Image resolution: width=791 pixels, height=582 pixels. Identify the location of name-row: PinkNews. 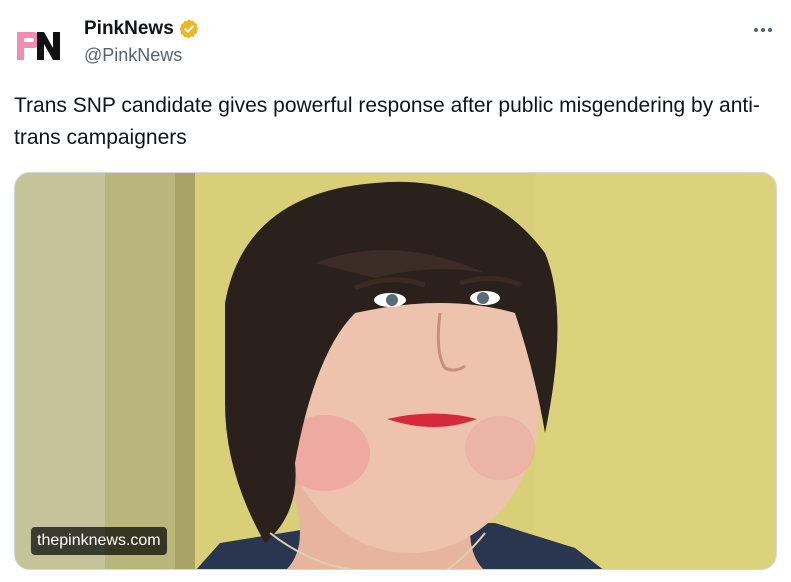
(142, 29).